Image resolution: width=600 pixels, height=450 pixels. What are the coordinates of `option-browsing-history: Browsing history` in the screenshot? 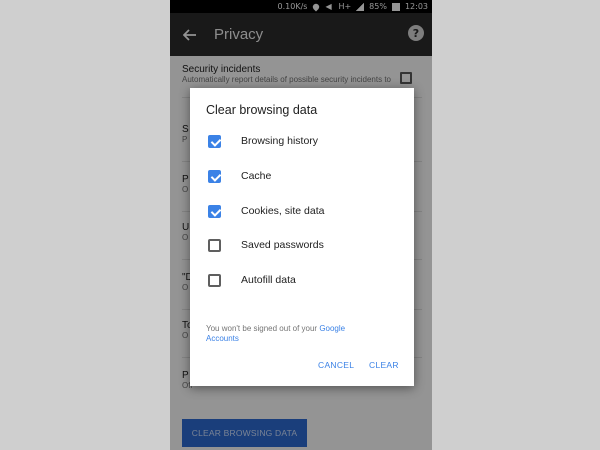 It's located at (303, 141).